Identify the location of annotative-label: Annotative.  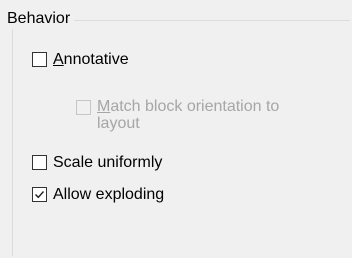
(91, 59).